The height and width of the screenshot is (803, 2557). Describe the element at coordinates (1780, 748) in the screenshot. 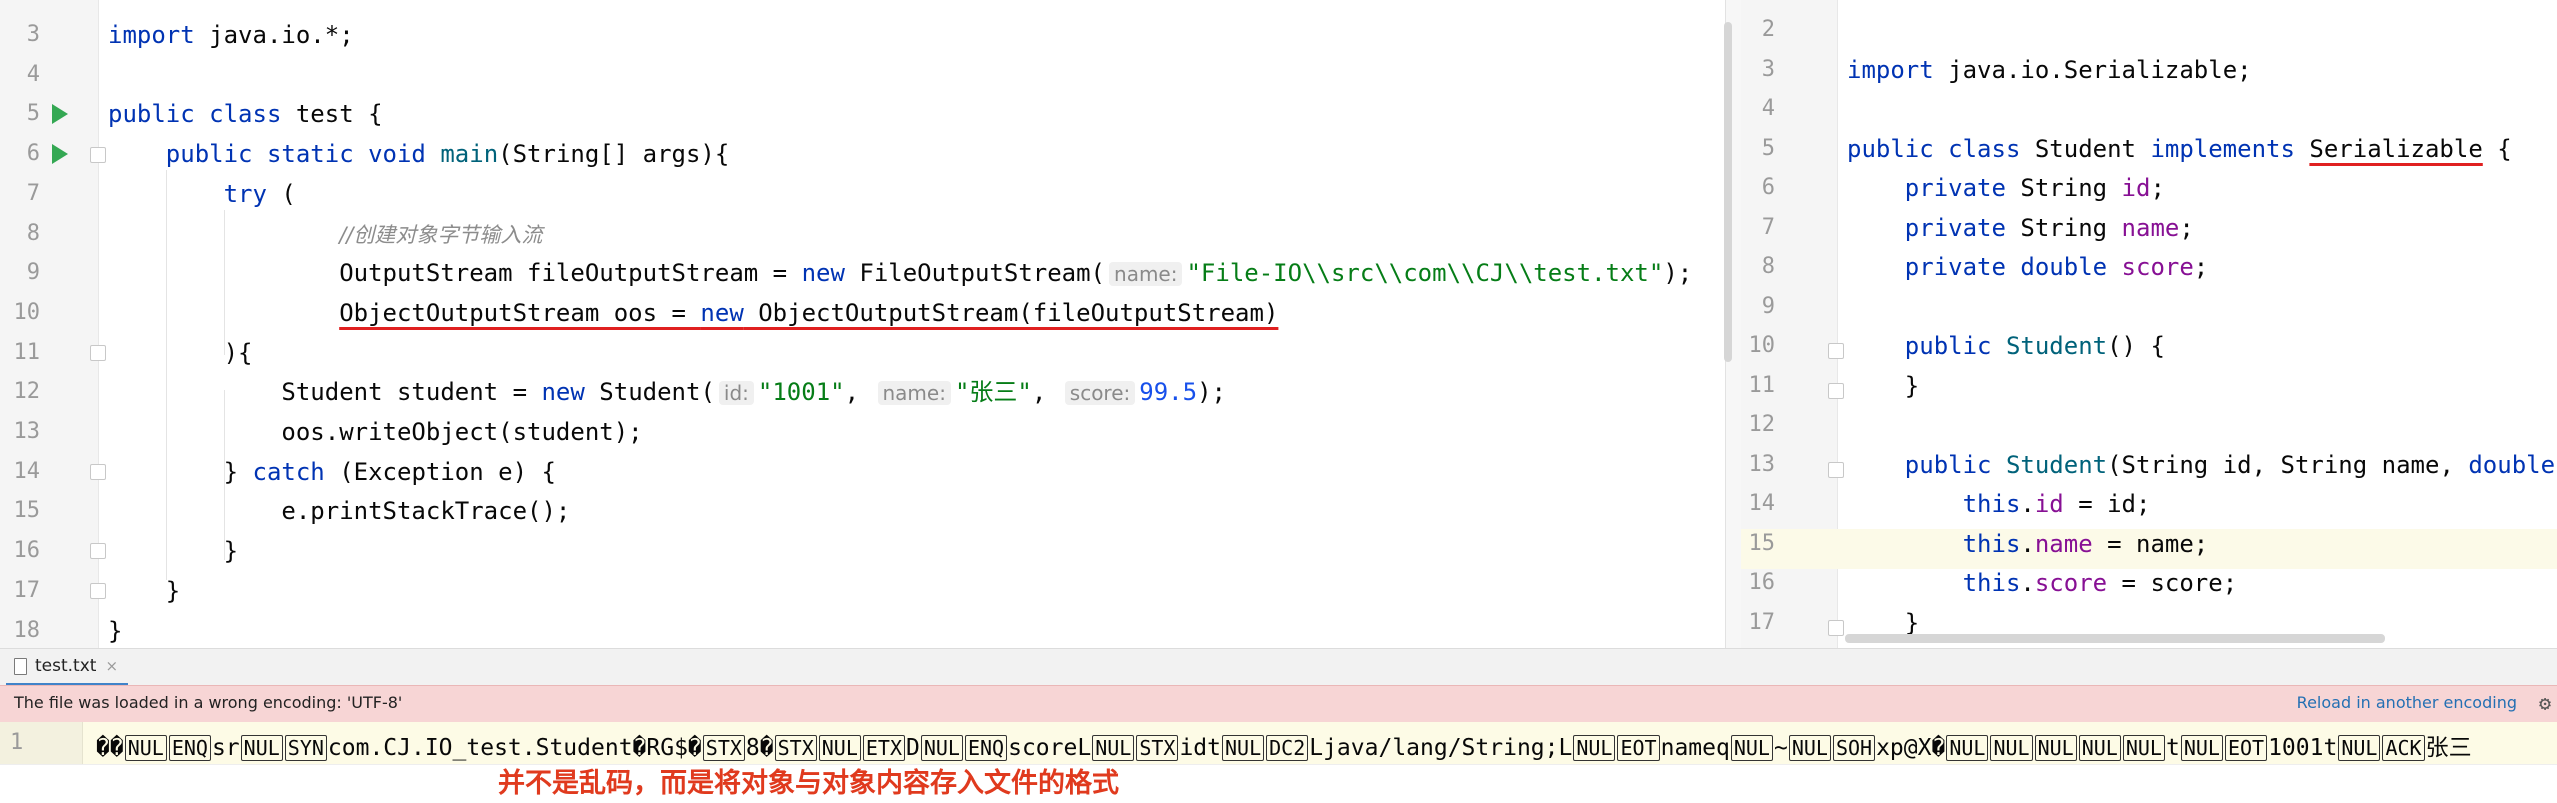

I see `file-text: ~` at that location.